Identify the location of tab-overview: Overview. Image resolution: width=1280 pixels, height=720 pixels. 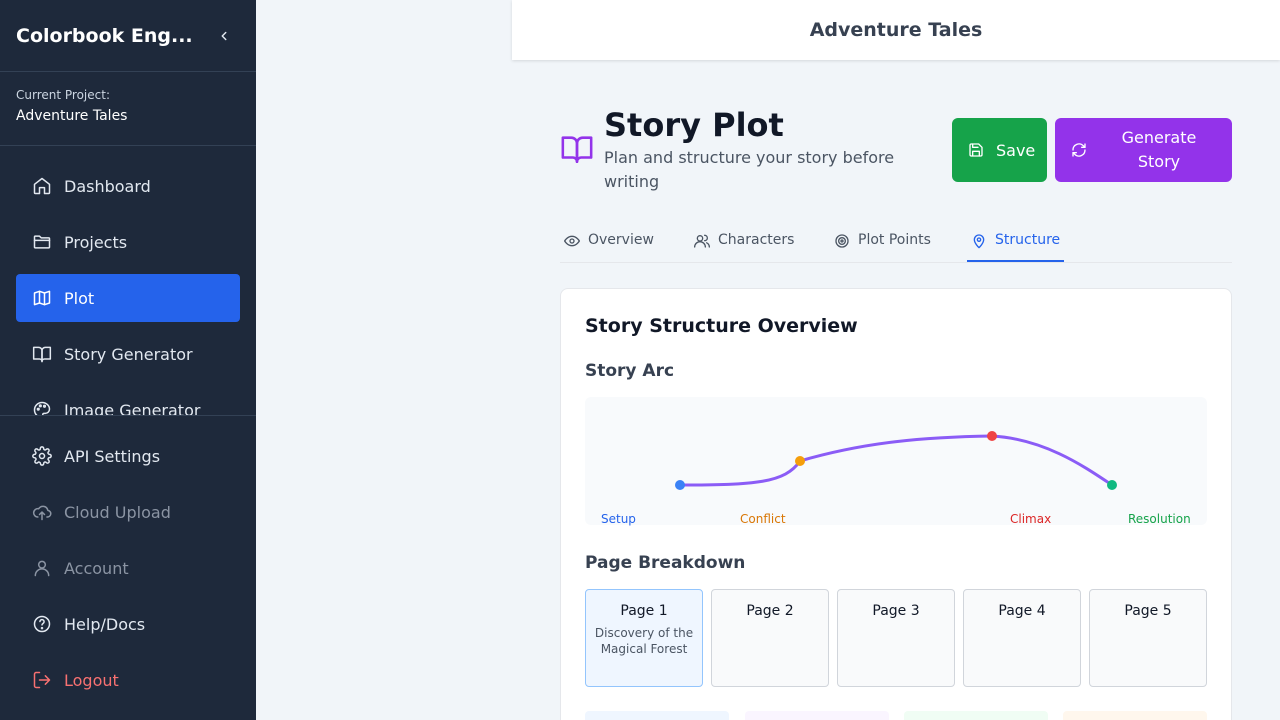
(609, 247).